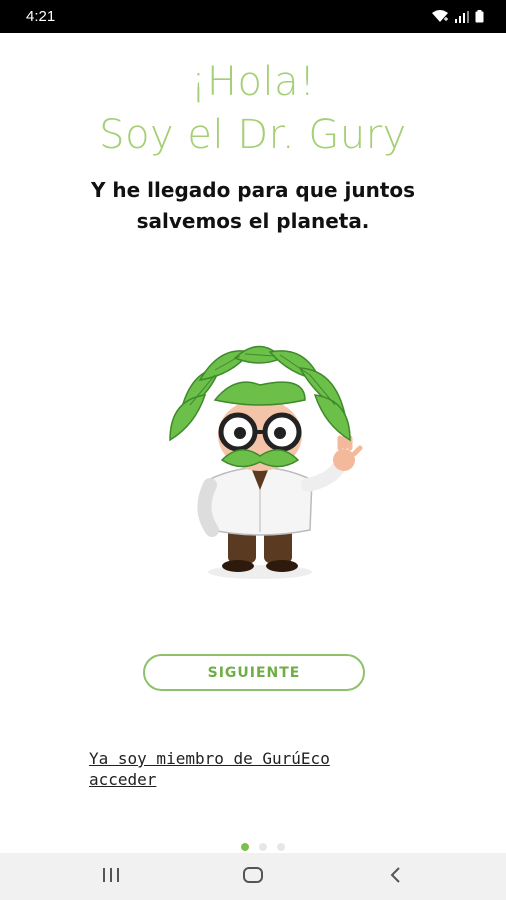 Image resolution: width=506 pixels, height=900 pixels. What do you see at coordinates (239, 779) in the screenshot?
I see `member-link-line-2: acceder` at bounding box center [239, 779].